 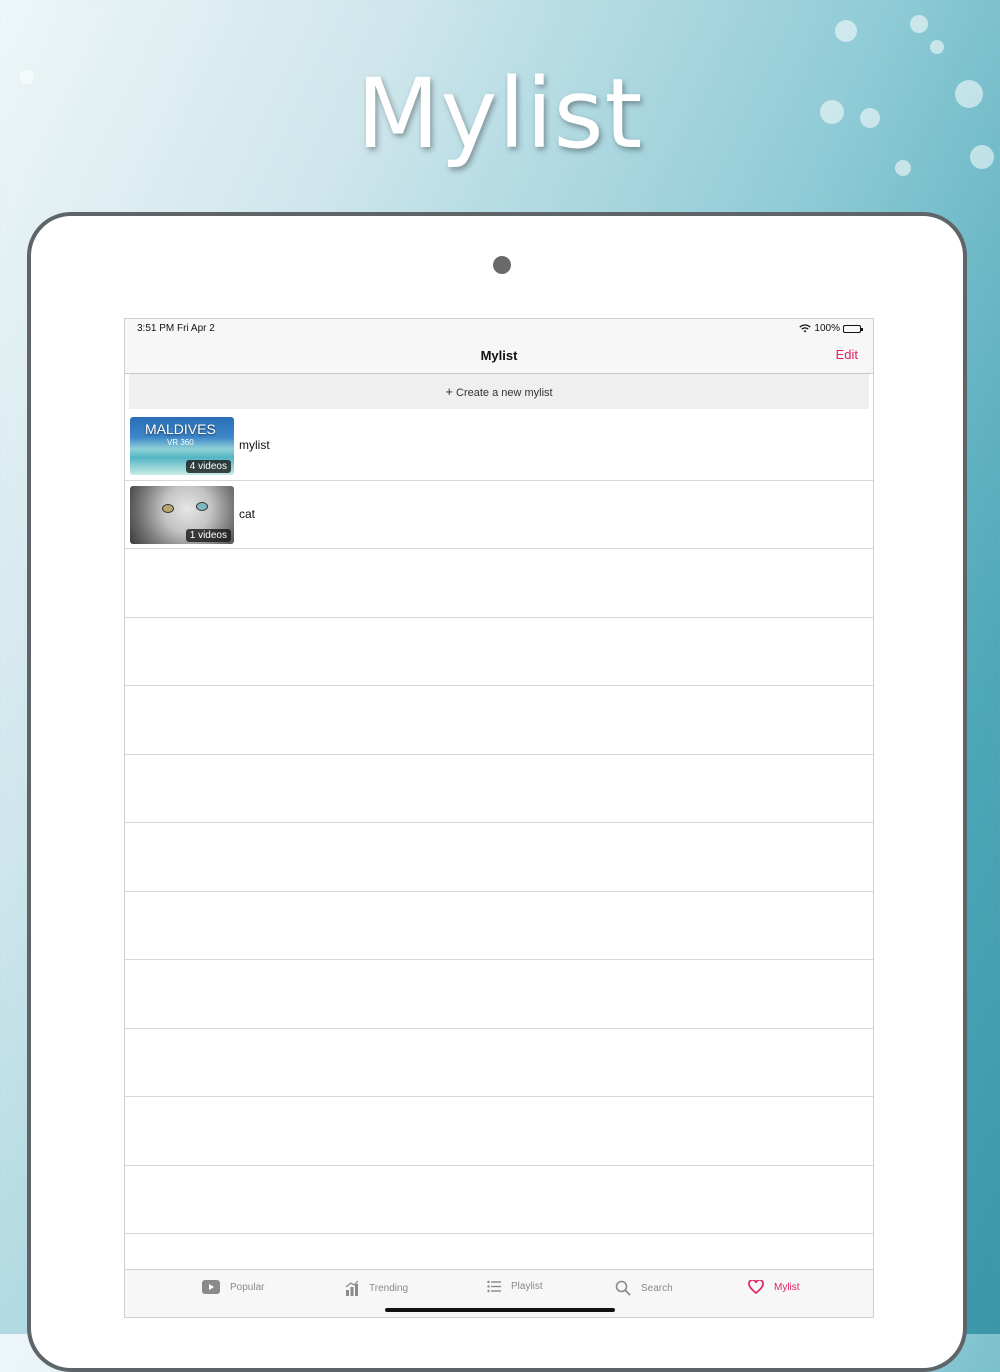 I want to click on create-mylist-button: + Create a new mylist, so click(x=499, y=391).